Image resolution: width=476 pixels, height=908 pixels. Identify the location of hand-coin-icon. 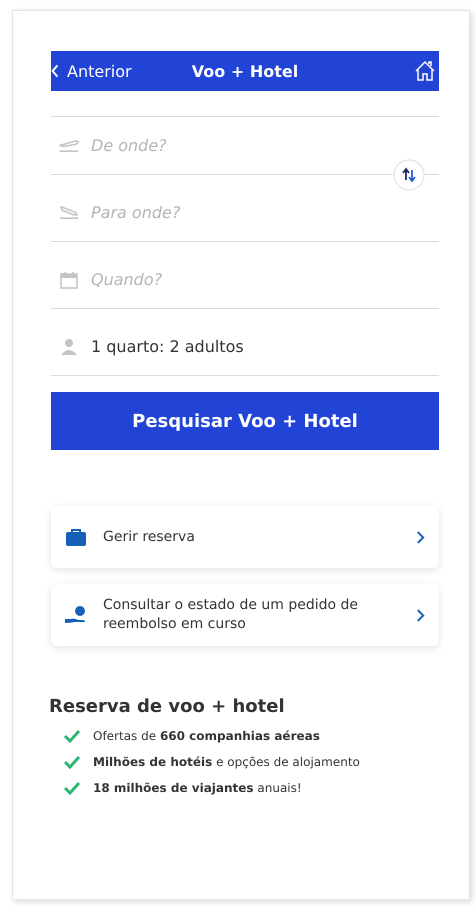
(76, 615).